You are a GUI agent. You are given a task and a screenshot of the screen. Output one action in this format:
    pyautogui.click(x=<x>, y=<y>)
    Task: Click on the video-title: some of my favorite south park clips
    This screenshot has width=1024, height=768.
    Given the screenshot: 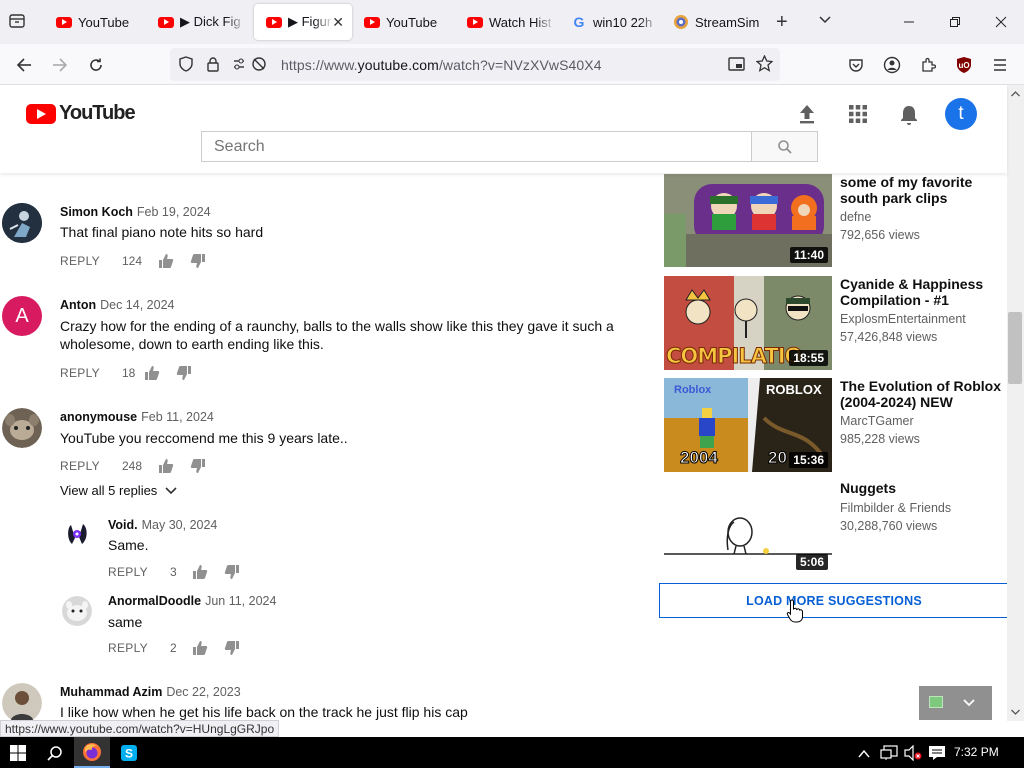 What is the action you would take?
    pyautogui.click(x=925, y=190)
    